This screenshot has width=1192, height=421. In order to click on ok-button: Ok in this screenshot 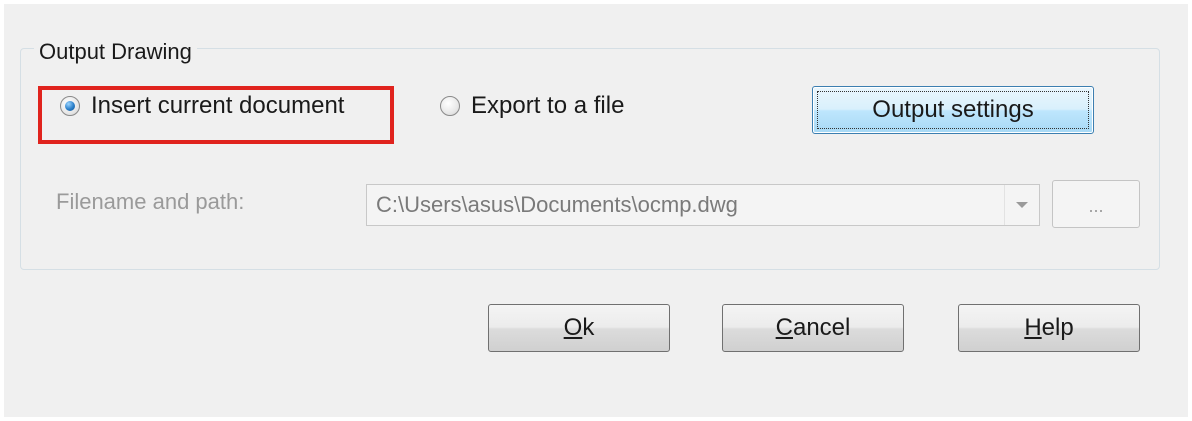, I will do `click(579, 328)`.